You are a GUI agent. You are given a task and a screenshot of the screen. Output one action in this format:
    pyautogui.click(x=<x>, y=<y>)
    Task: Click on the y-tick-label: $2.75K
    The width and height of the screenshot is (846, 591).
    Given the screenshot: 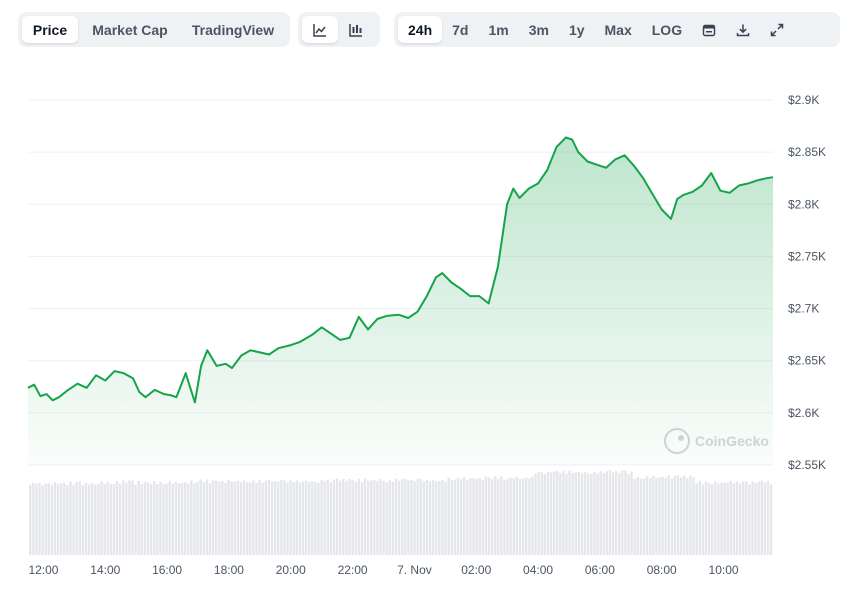 What is the action you would take?
    pyautogui.click(x=807, y=256)
    